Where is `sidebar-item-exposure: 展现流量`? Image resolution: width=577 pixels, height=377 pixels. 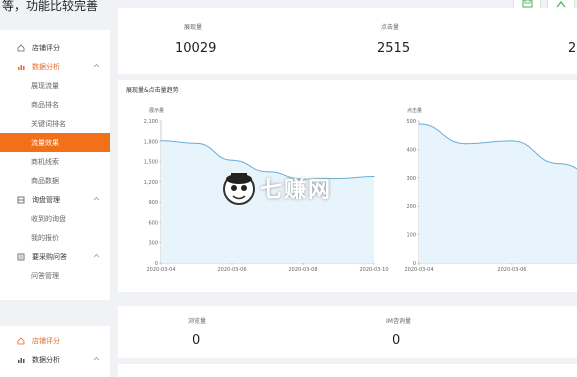
sidebar-item-exposure: 展现流量 is located at coordinates (55, 85).